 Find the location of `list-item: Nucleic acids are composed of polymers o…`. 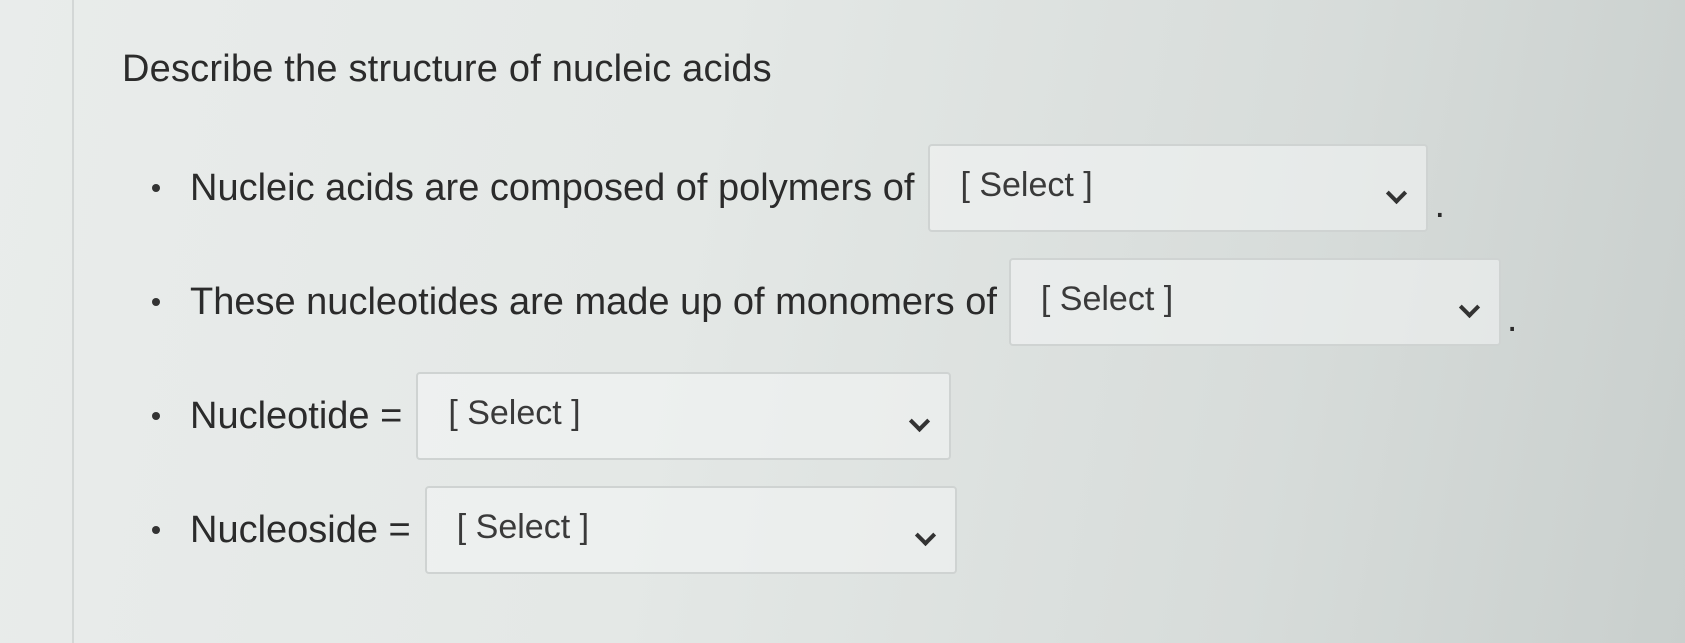

list-item: Nucleic acids are composed of polymers o… is located at coordinates (872, 188).